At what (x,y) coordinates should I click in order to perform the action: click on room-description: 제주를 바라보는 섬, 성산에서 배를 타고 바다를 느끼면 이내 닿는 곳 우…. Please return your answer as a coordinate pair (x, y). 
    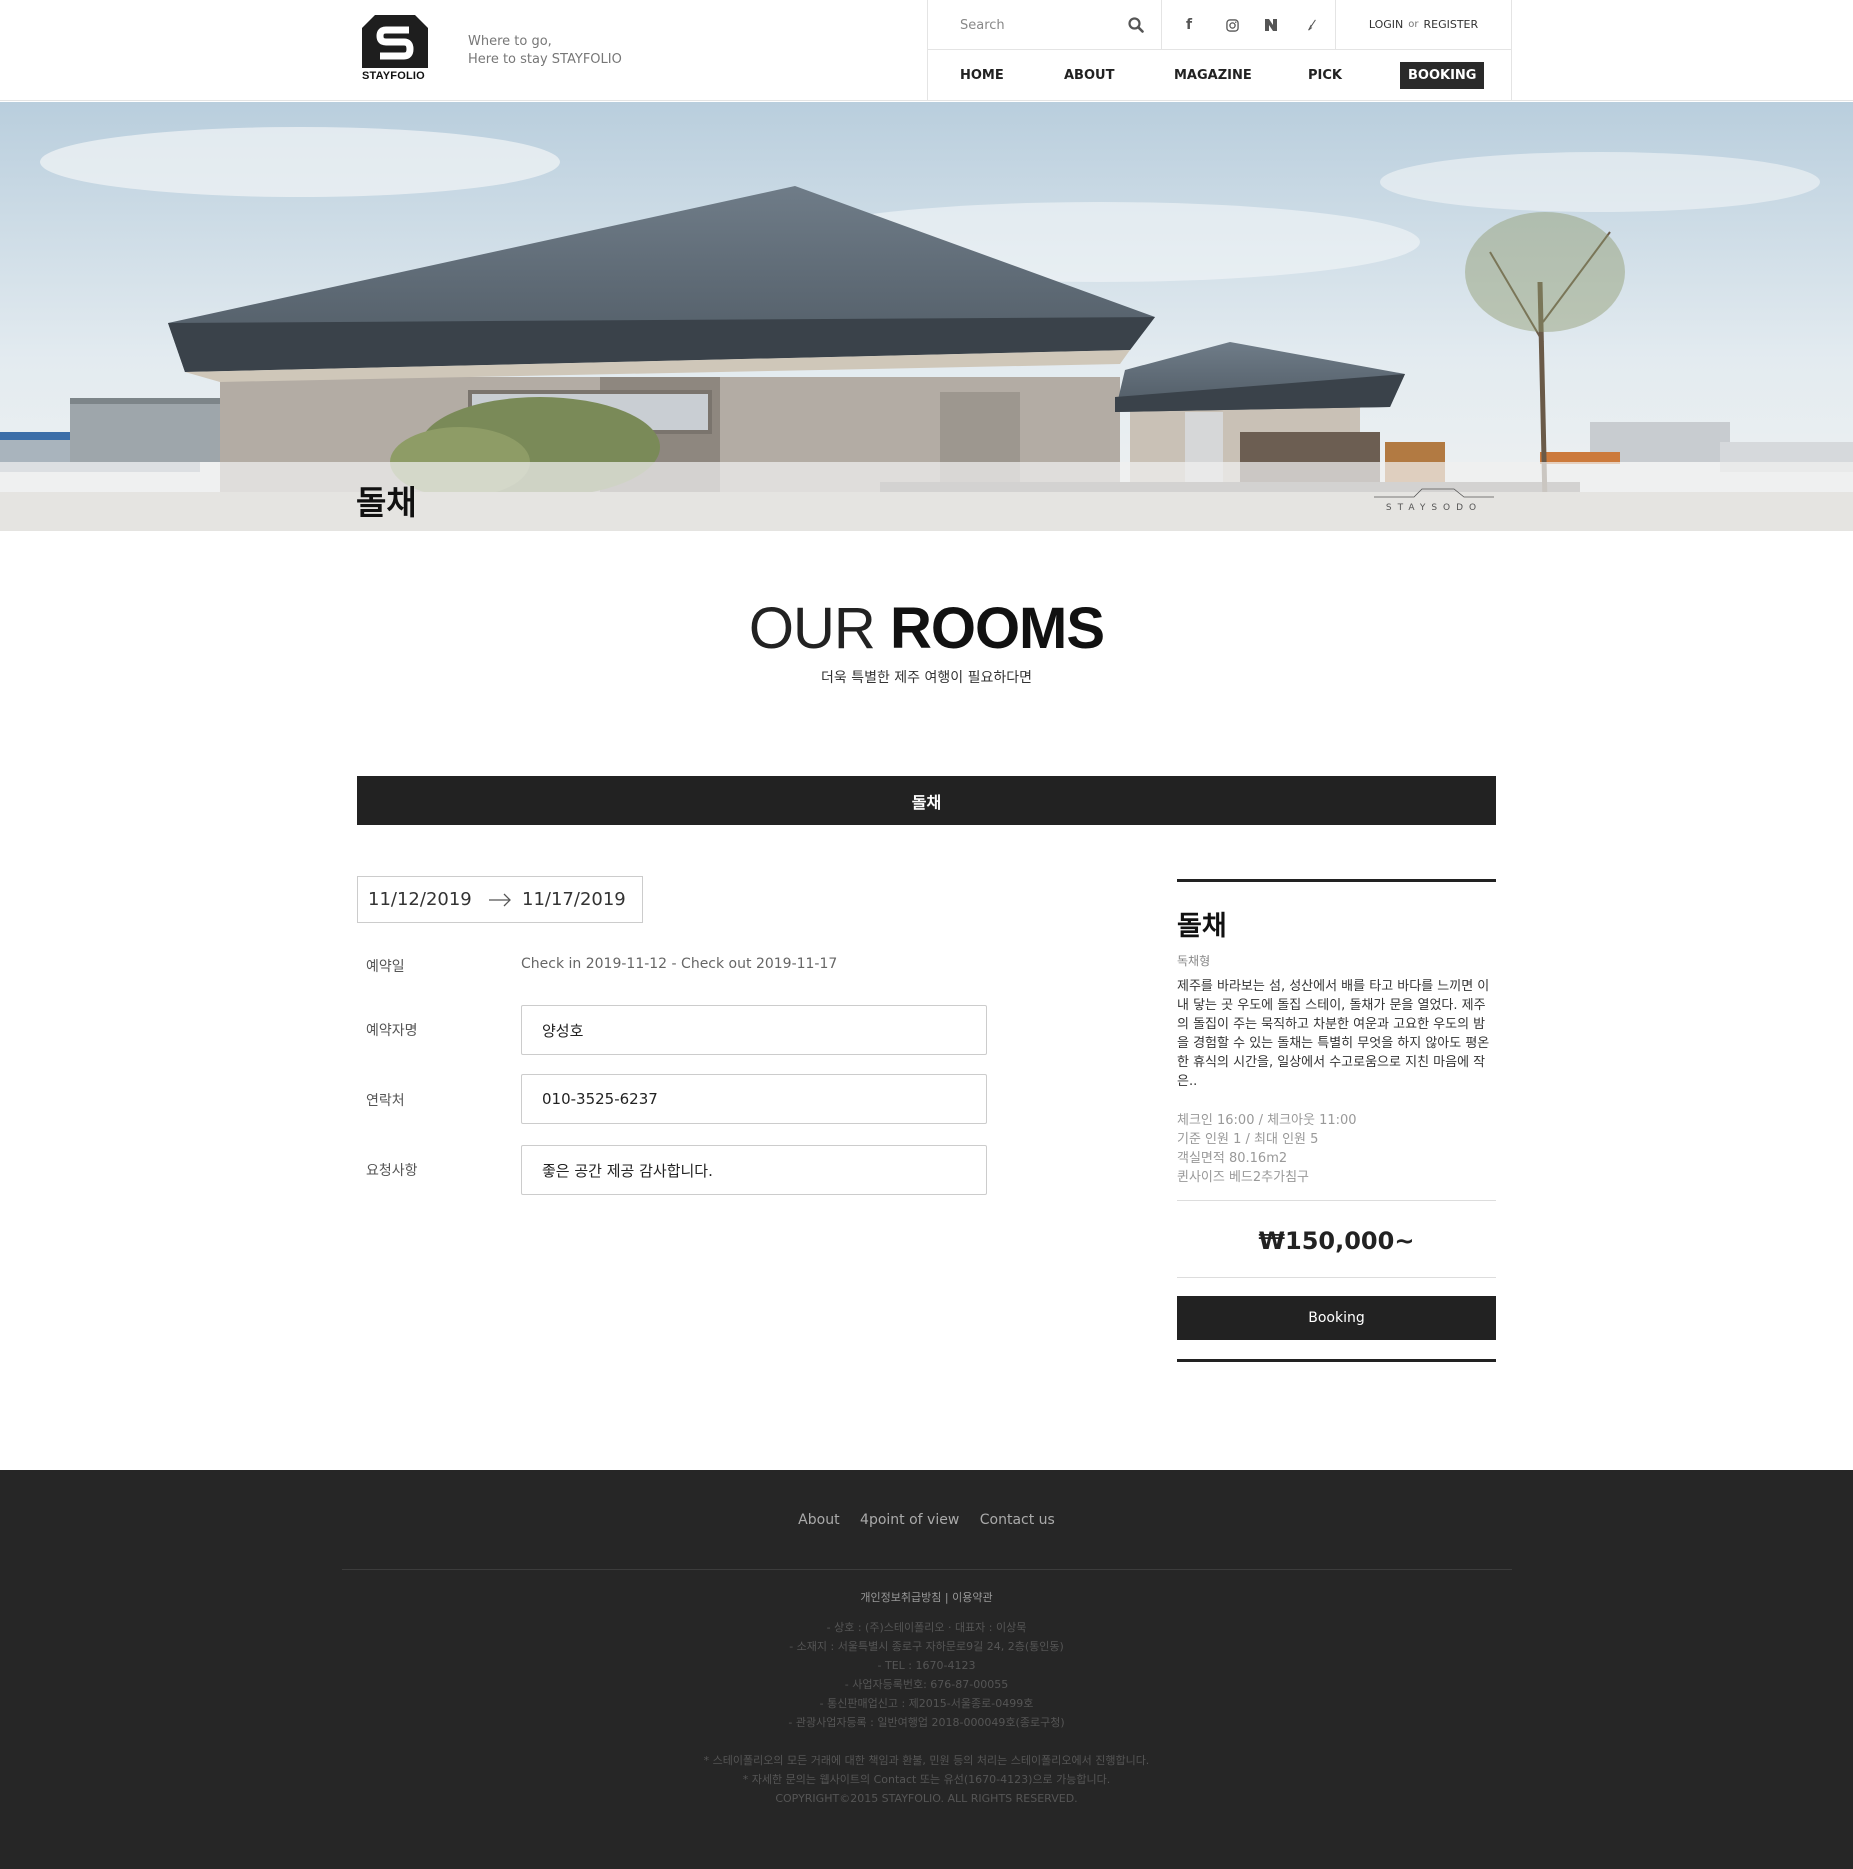
    Looking at the image, I should click on (1333, 1034).